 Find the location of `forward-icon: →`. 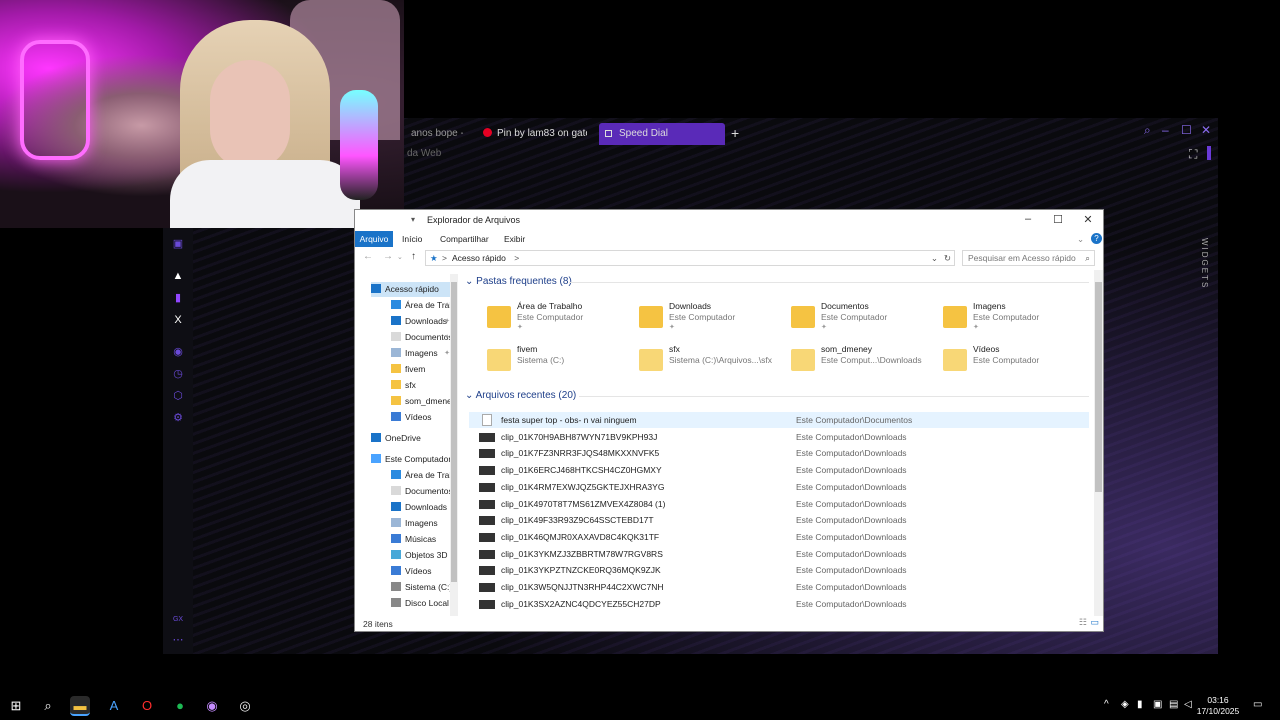

forward-icon: → is located at coordinates (388, 256).